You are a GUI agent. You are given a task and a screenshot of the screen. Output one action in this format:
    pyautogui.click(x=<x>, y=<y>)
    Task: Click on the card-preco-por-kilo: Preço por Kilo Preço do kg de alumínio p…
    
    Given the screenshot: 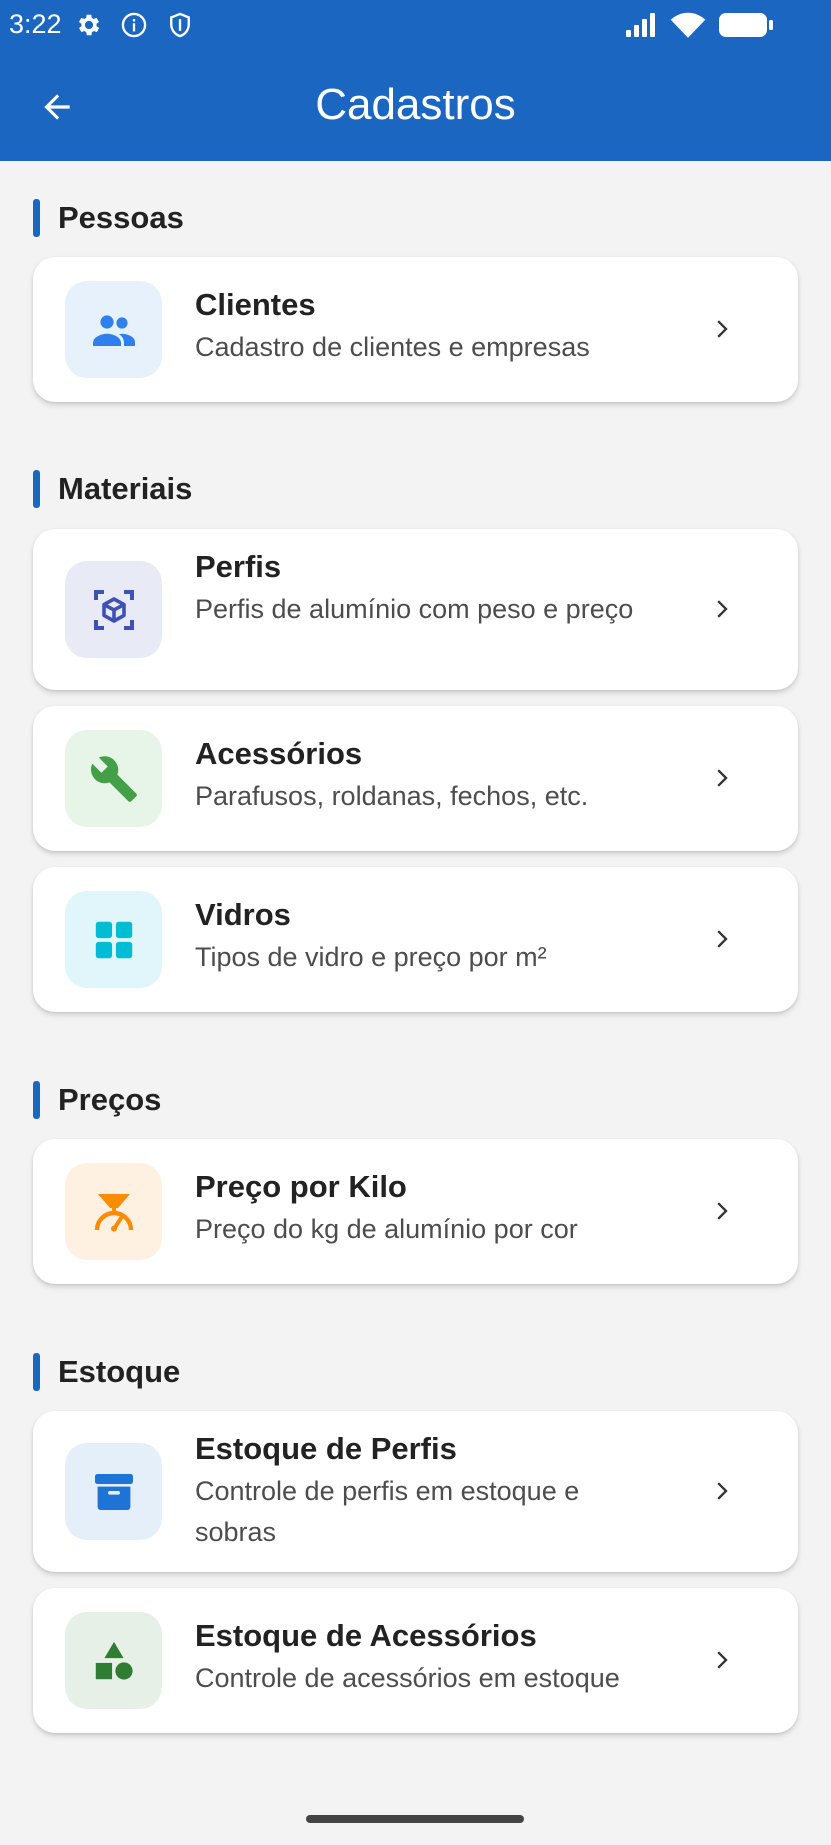 What is the action you would take?
    pyautogui.click(x=415, y=1211)
    